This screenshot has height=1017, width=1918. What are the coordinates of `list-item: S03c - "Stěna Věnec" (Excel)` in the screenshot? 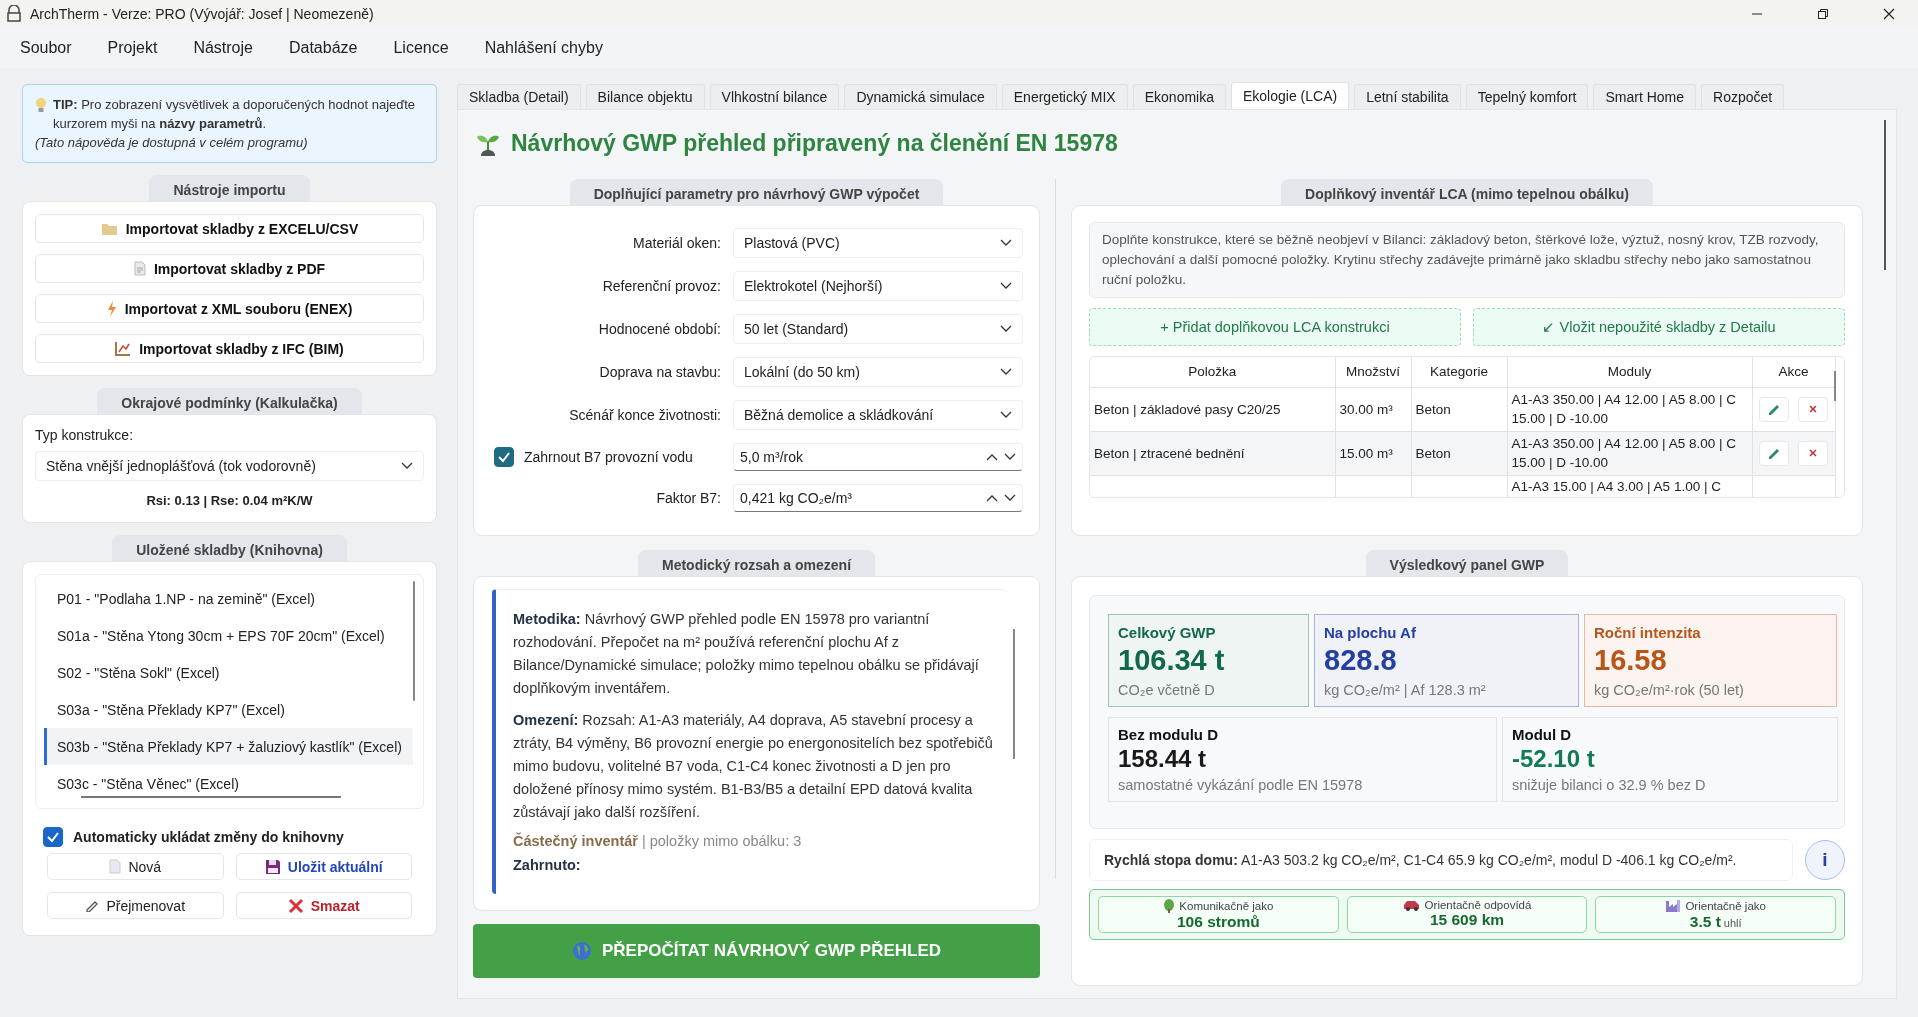 It's located at (228, 783).